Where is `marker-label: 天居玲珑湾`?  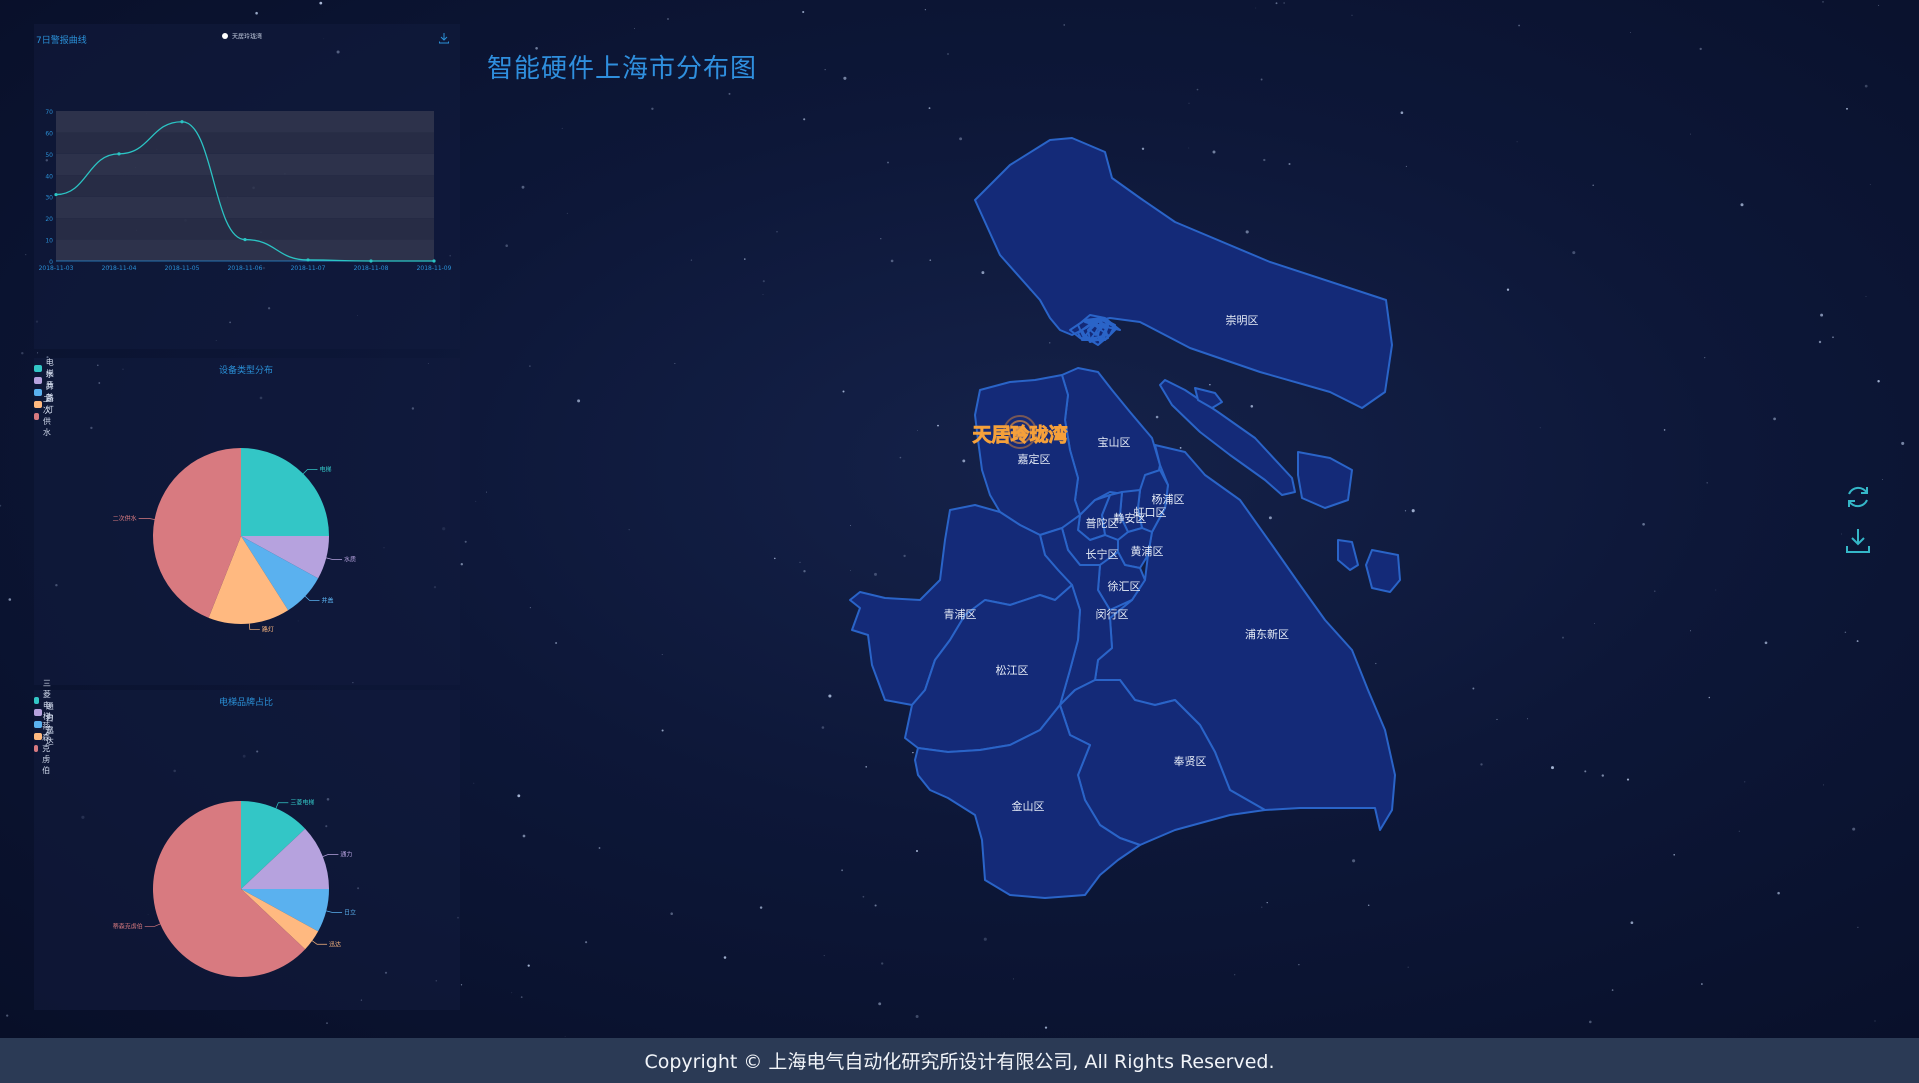
marker-label: 天居玲珑湾 is located at coordinates (1019, 434).